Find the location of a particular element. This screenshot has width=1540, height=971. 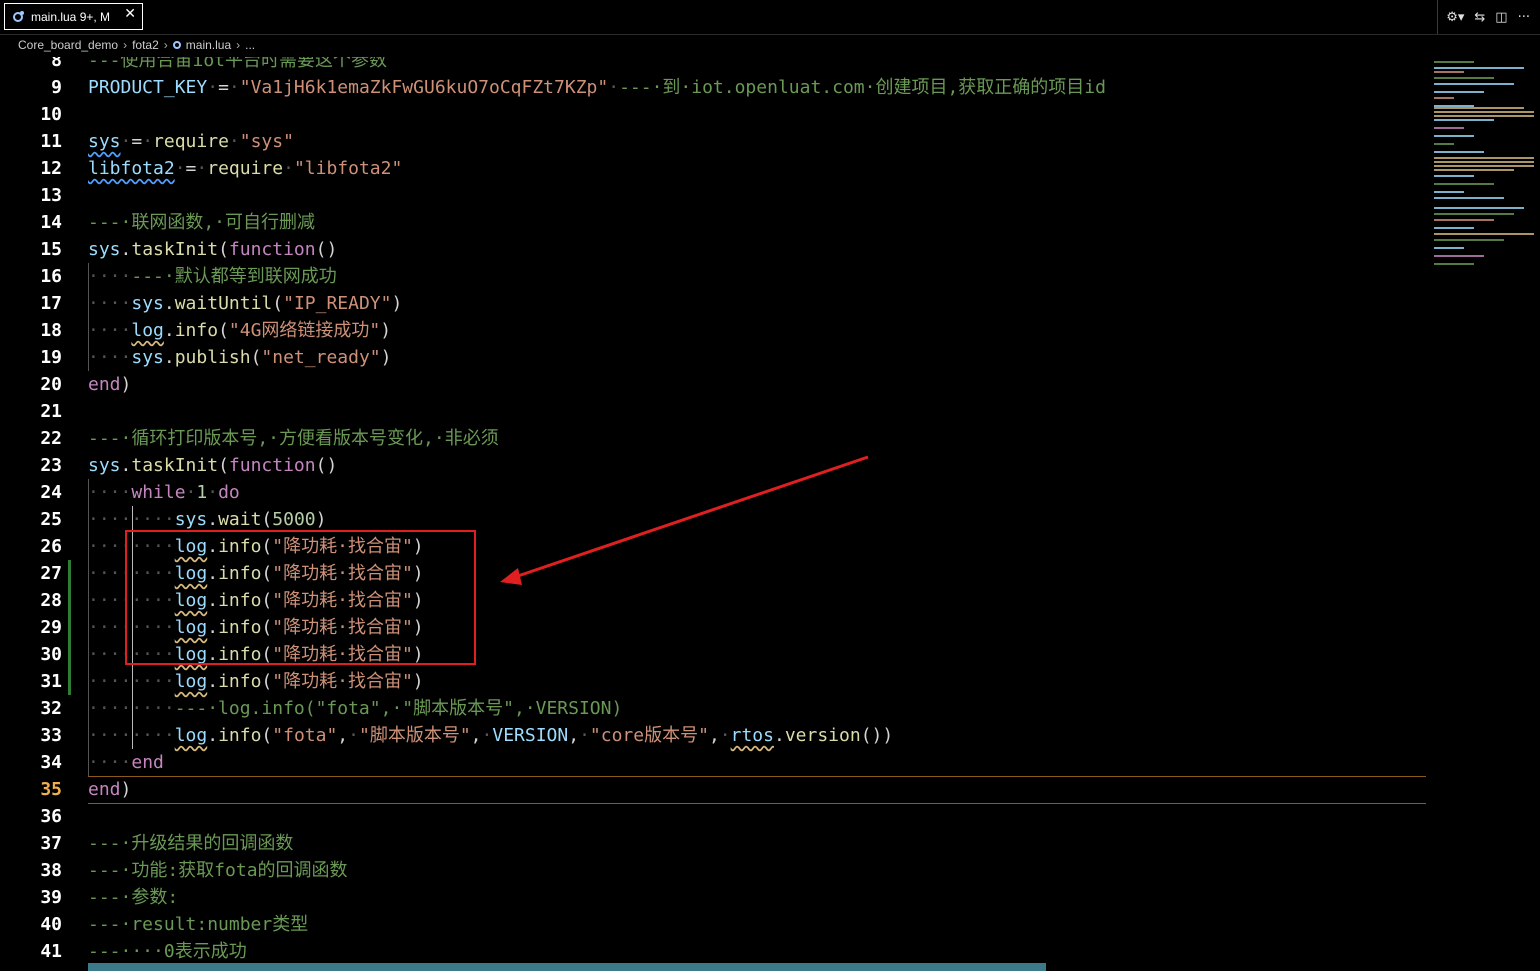

breadcrumb-item: Core_board_demo is located at coordinates (68, 45).